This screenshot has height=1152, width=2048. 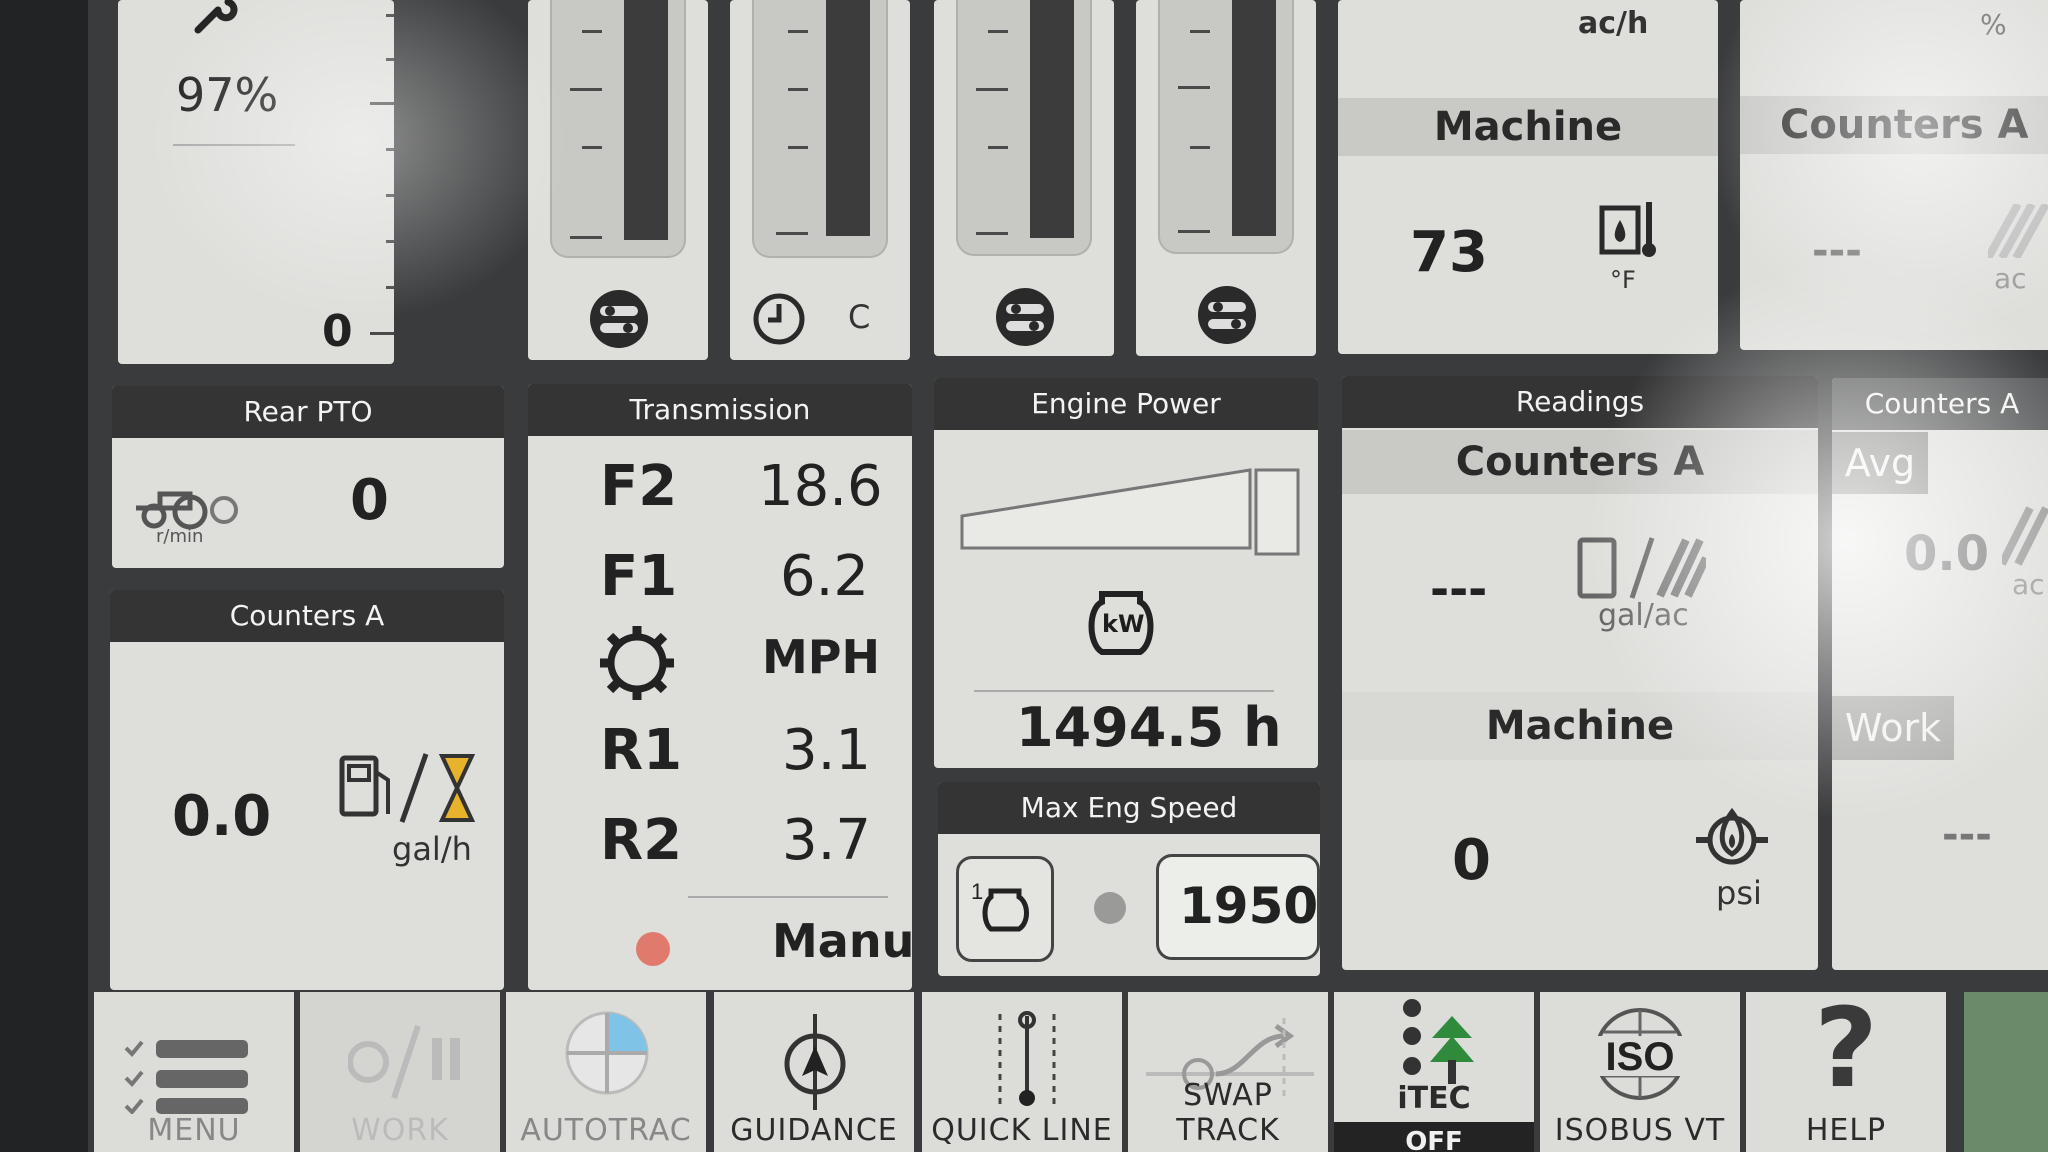 I want to click on counters-side-title: Counters A, so click(x=1940, y=404).